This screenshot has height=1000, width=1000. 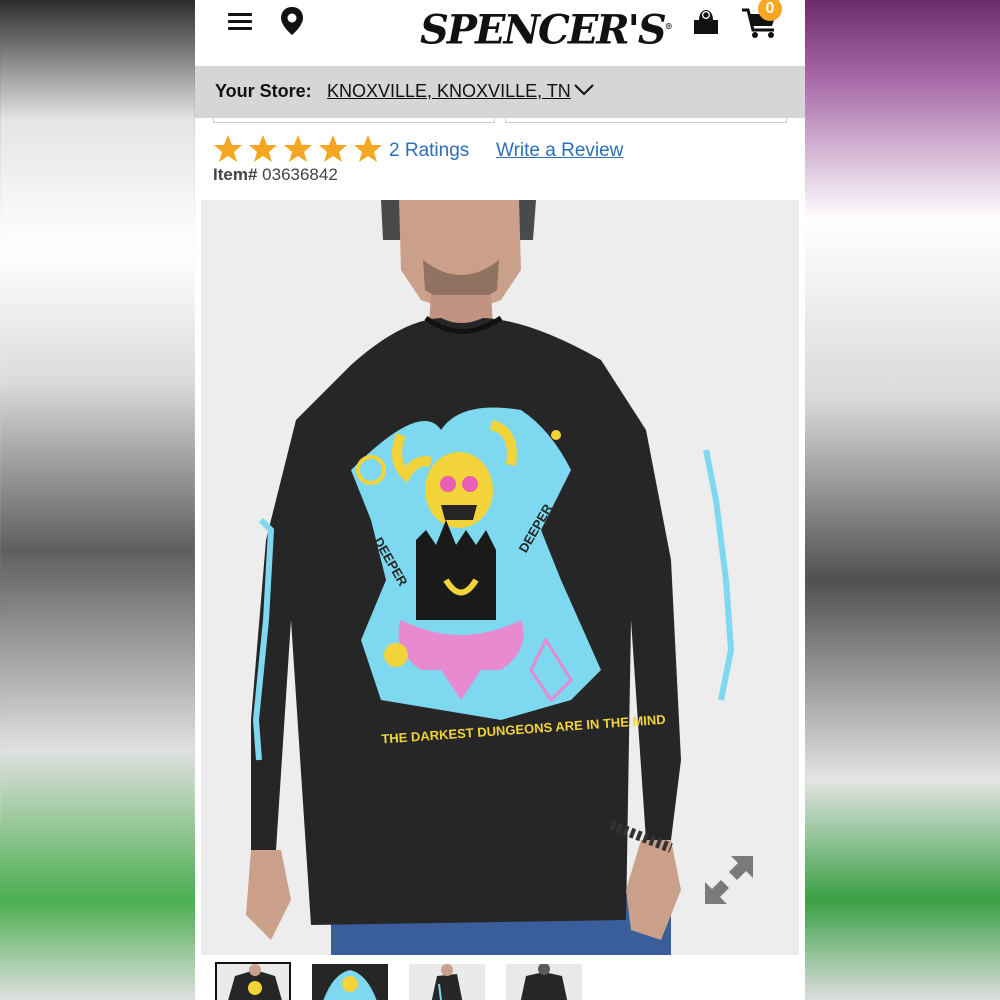 I want to click on tab-remnant-left, so click(x=354, y=120).